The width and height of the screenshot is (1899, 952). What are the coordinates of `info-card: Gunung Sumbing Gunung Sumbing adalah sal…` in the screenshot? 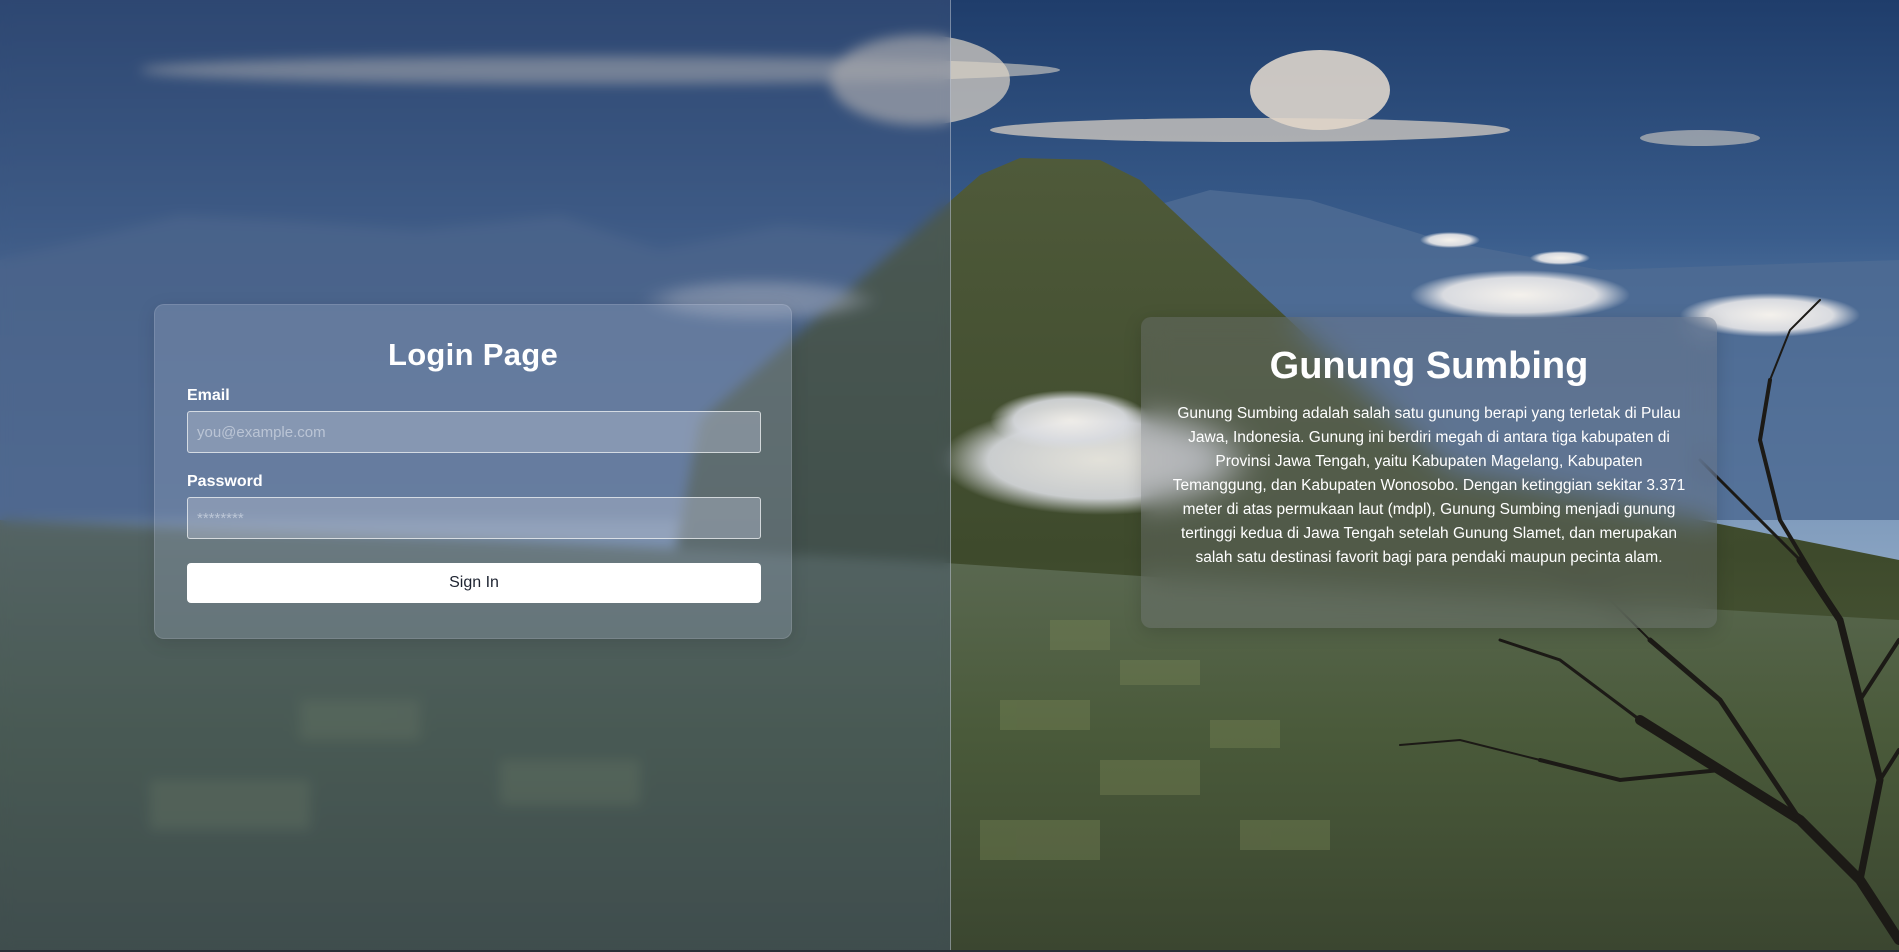 It's located at (1429, 472).